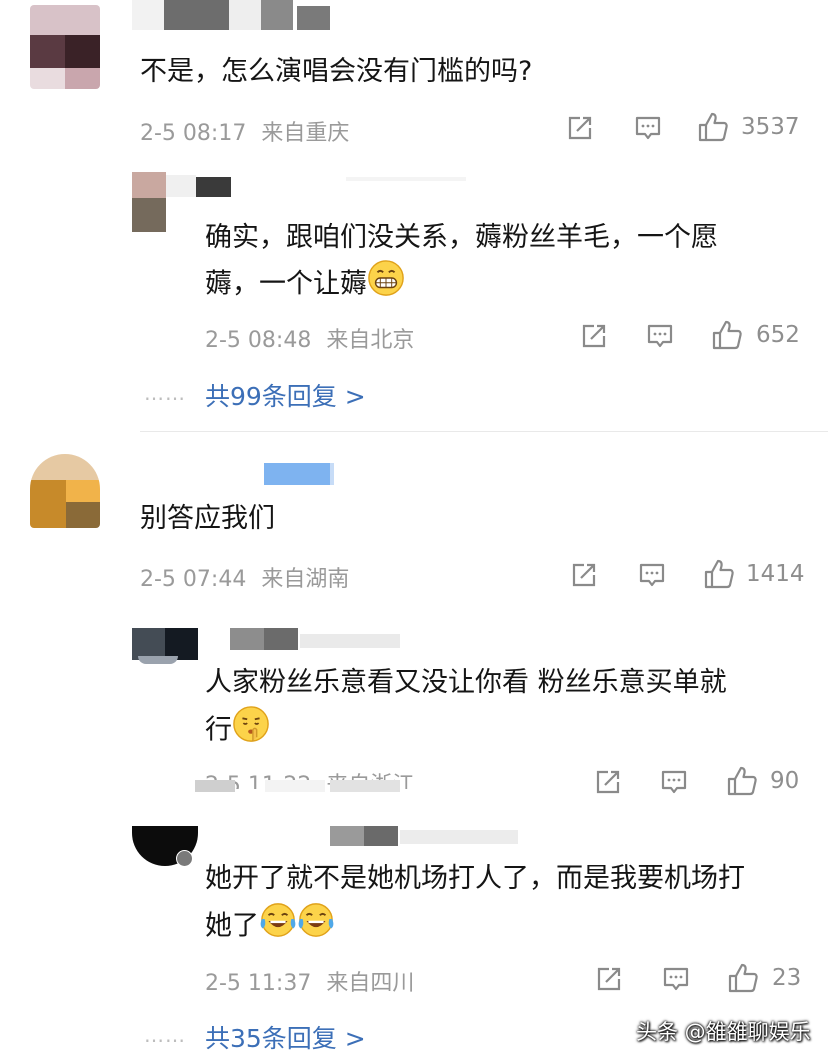 The width and height of the screenshot is (828, 1059). What do you see at coordinates (775, 574) in the screenshot?
I see `like-count: 1414` at bounding box center [775, 574].